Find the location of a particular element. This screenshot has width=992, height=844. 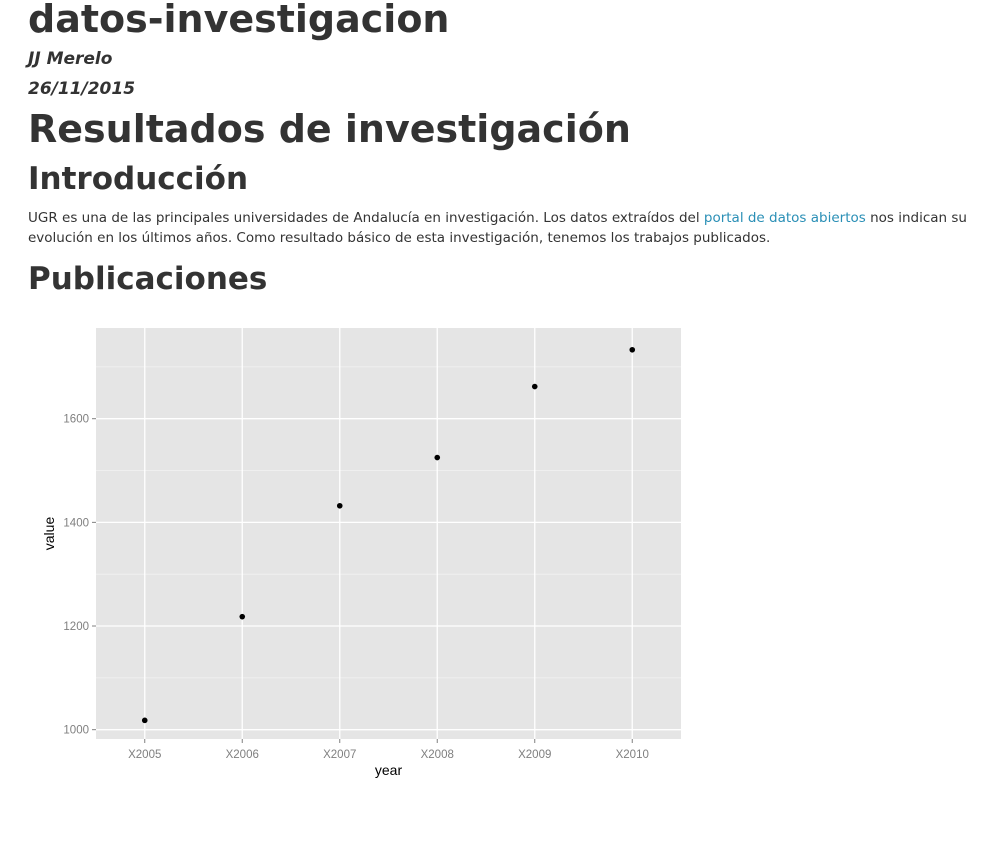

x-tick-label: X2006 is located at coordinates (242, 755).